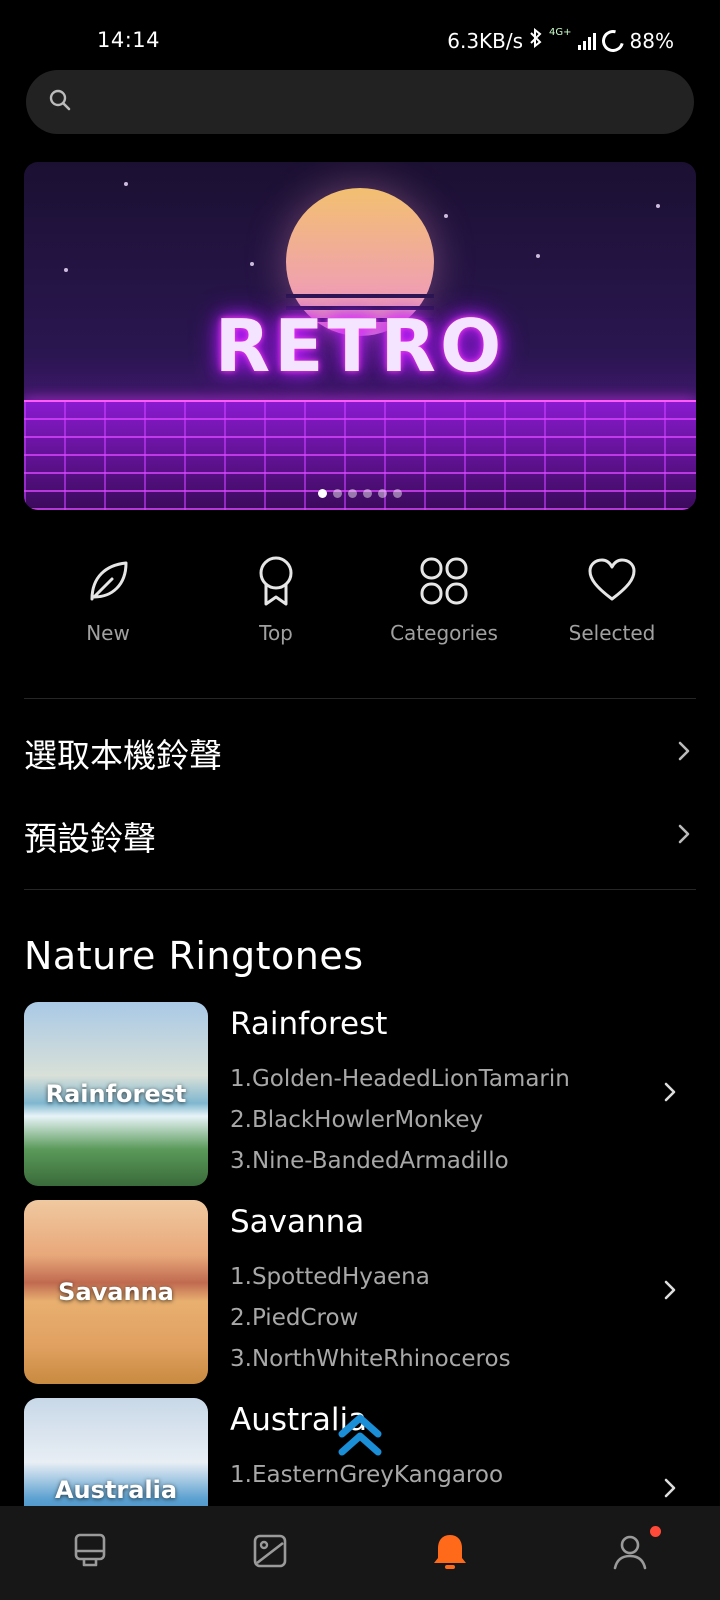 This screenshot has width=720, height=1600. I want to click on rainforest-thumbnail: Rainforest, so click(116, 1094).